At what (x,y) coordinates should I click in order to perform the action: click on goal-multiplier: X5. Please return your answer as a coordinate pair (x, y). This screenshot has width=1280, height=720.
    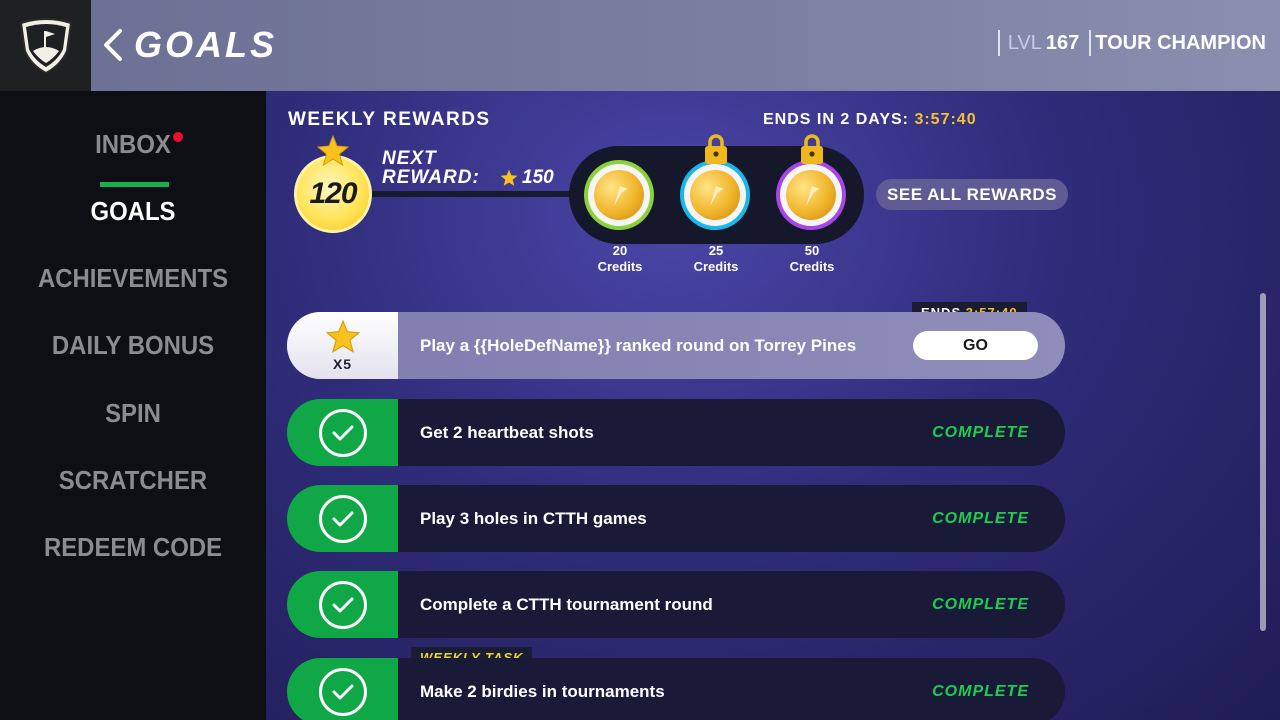
    Looking at the image, I should click on (342, 363).